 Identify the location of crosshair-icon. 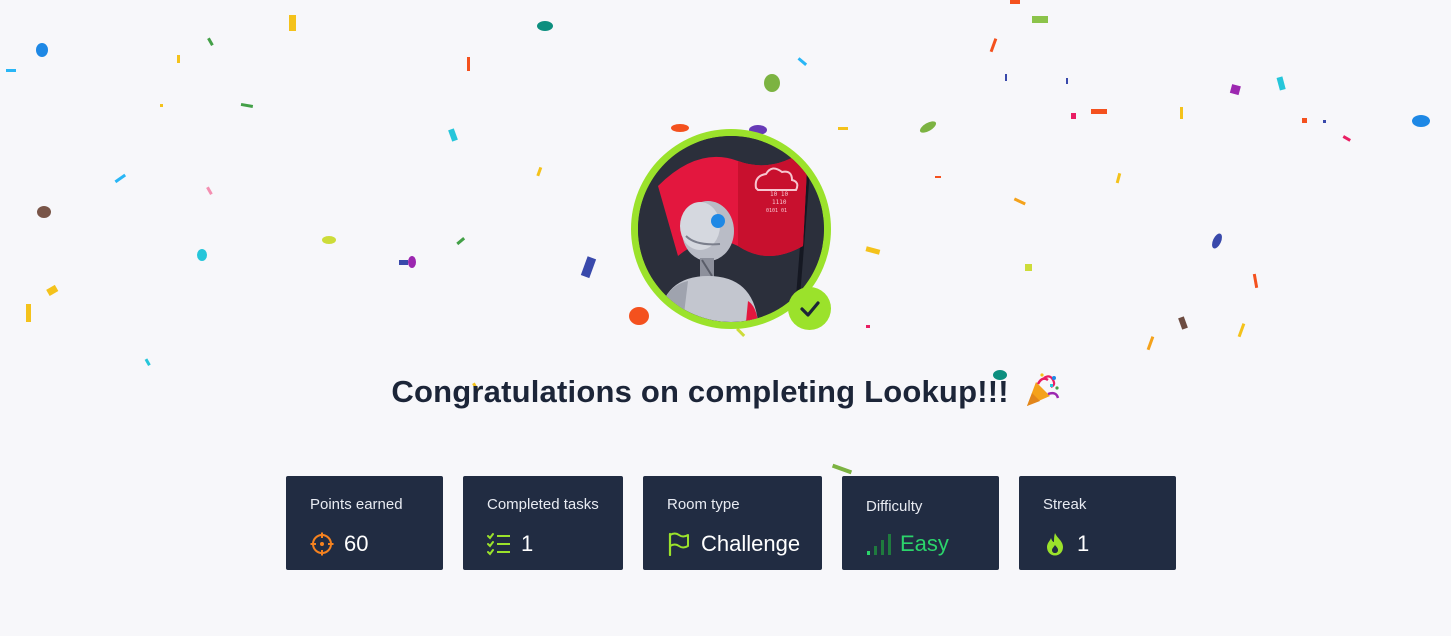
(322, 544).